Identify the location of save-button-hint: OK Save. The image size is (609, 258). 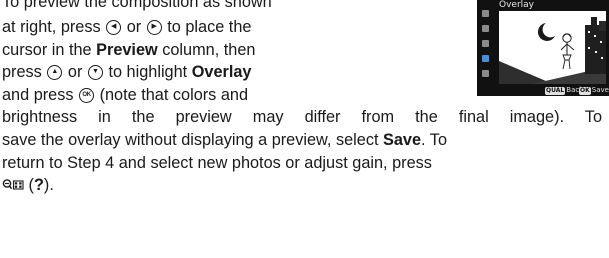
(594, 90).